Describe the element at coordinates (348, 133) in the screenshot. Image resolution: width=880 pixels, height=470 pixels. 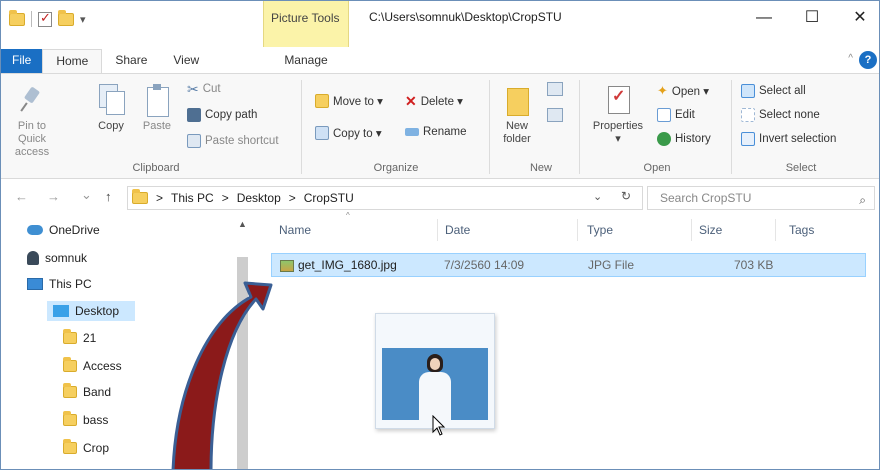
I see `copy-to-button: Copy to ▾` at that location.